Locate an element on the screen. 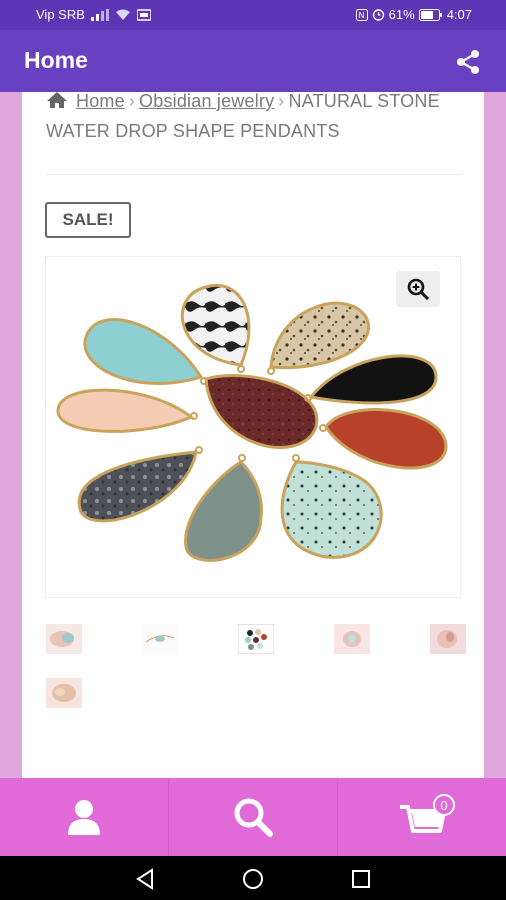  user-icon is located at coordinates (84, 817).